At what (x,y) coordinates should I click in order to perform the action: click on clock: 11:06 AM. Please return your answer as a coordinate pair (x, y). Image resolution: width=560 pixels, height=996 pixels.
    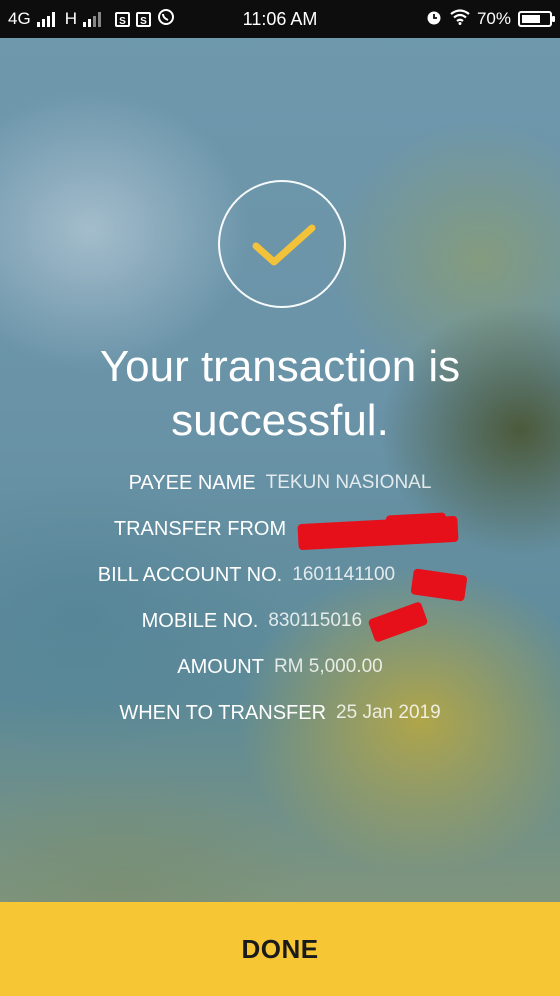
    Looking at the image, I should click on (280, 18).